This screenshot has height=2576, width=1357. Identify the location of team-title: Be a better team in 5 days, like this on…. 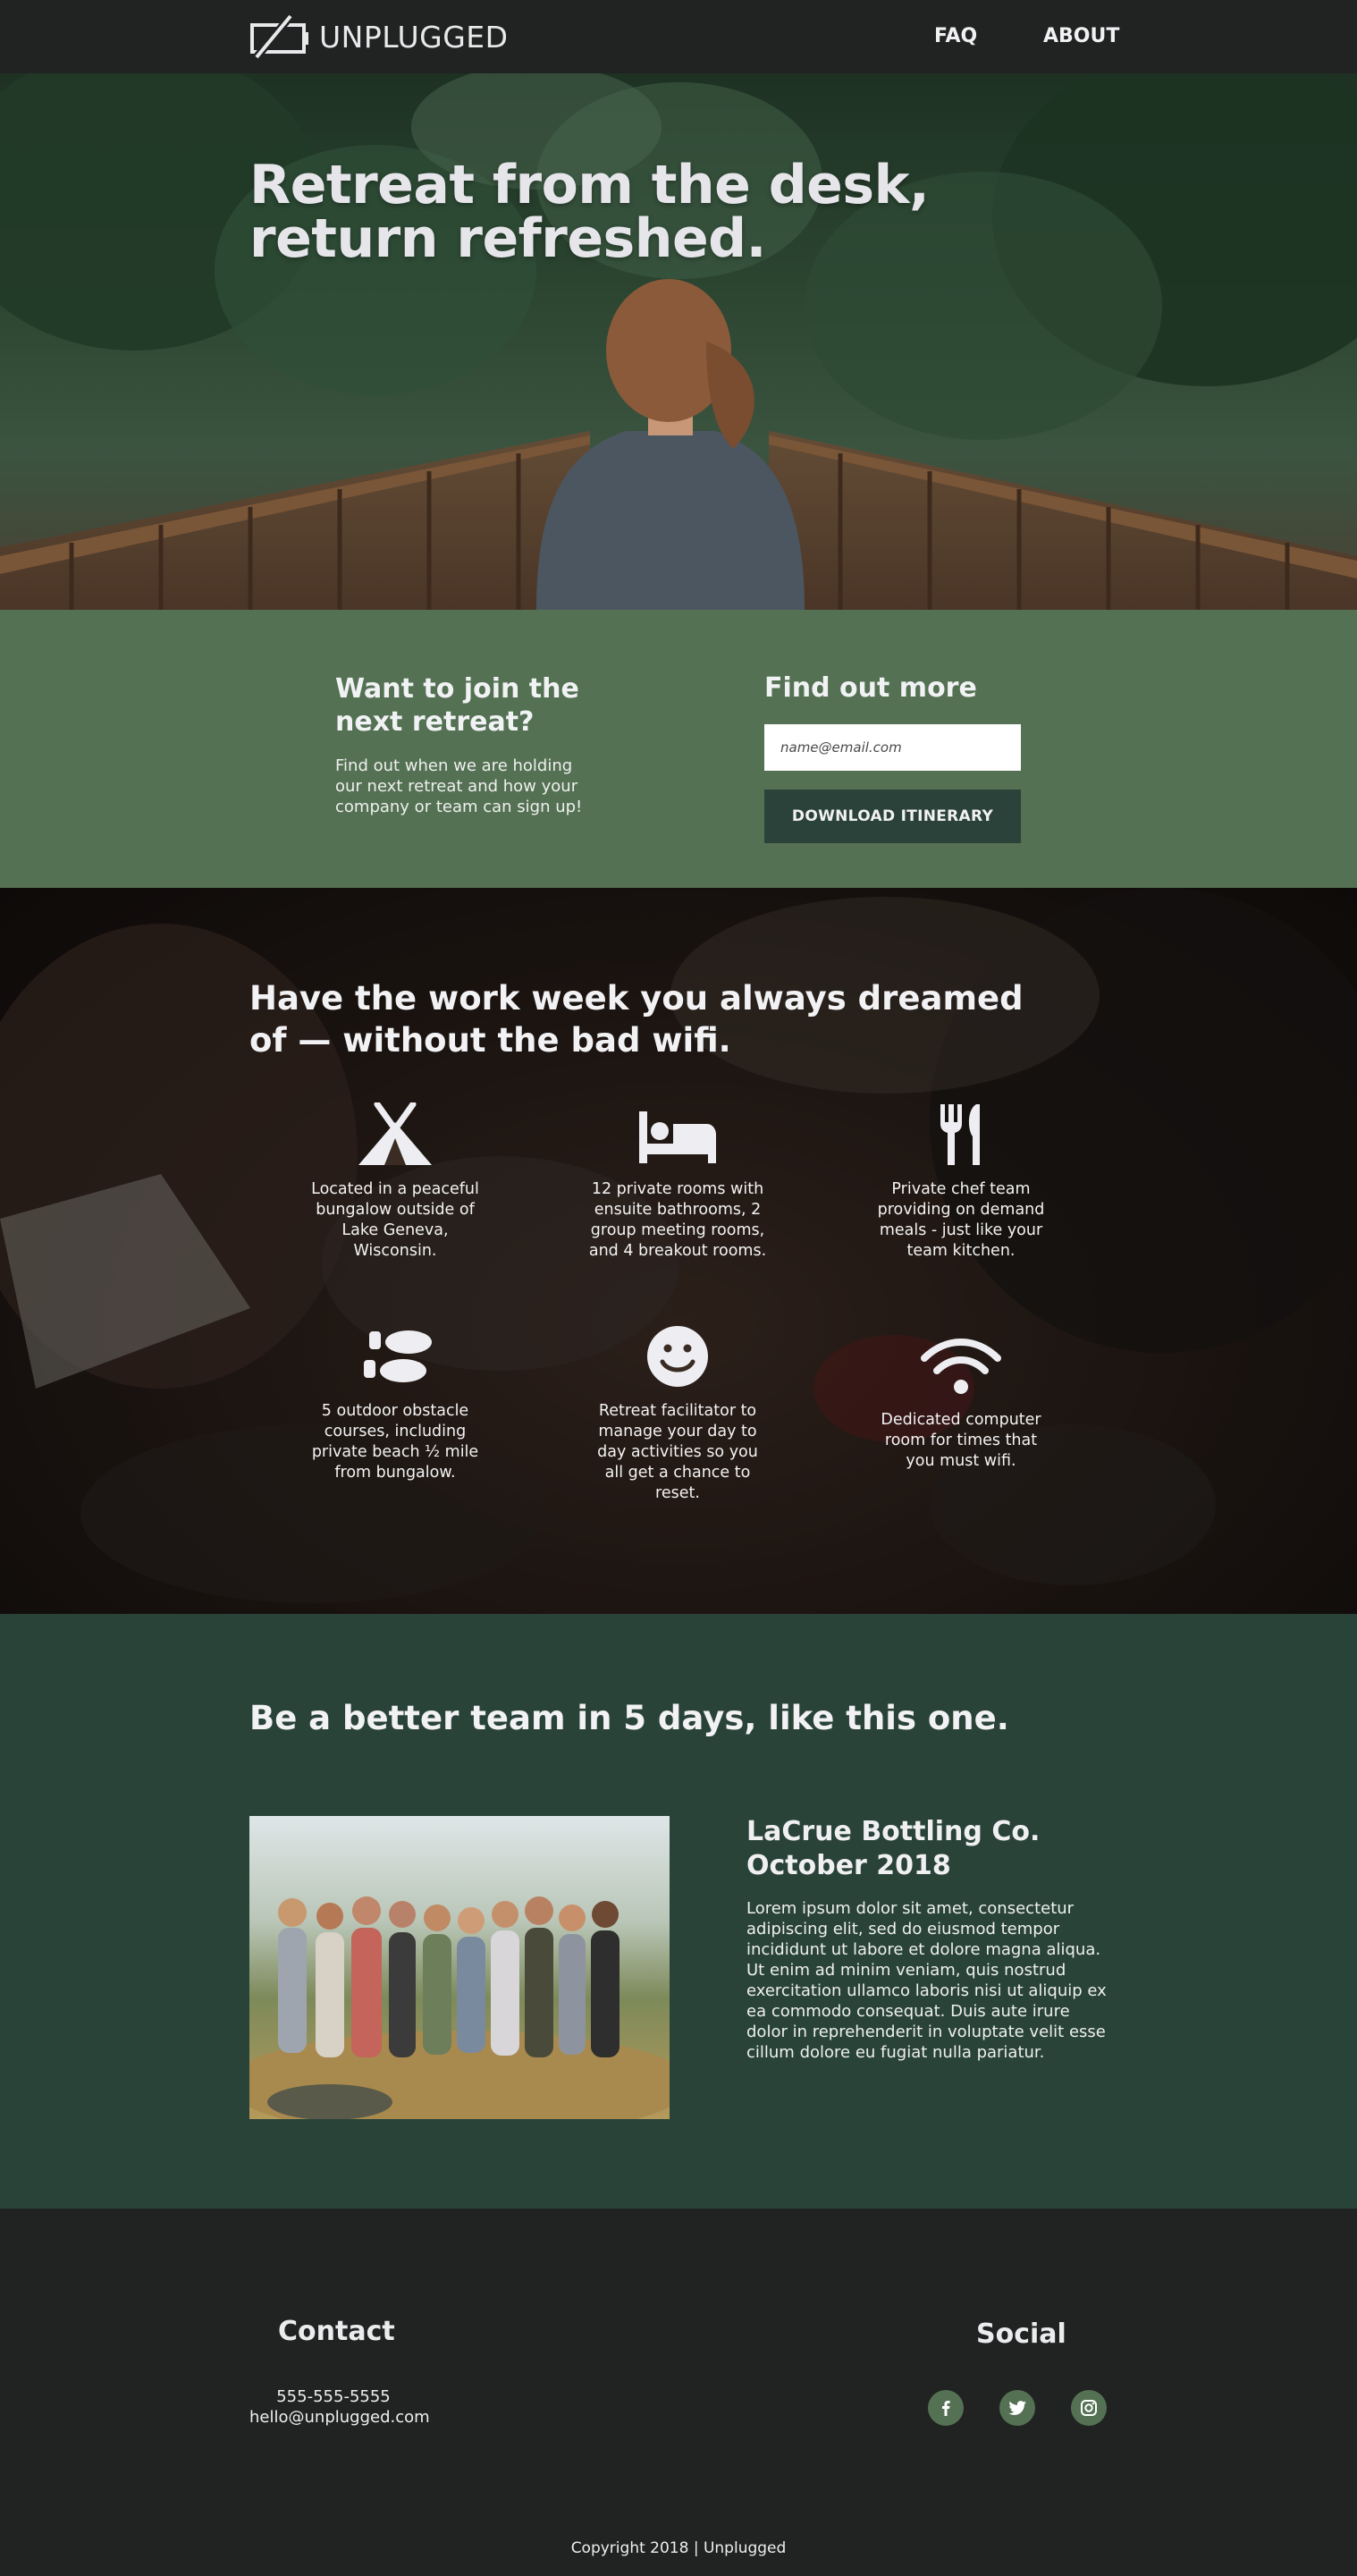
(629, 1718).